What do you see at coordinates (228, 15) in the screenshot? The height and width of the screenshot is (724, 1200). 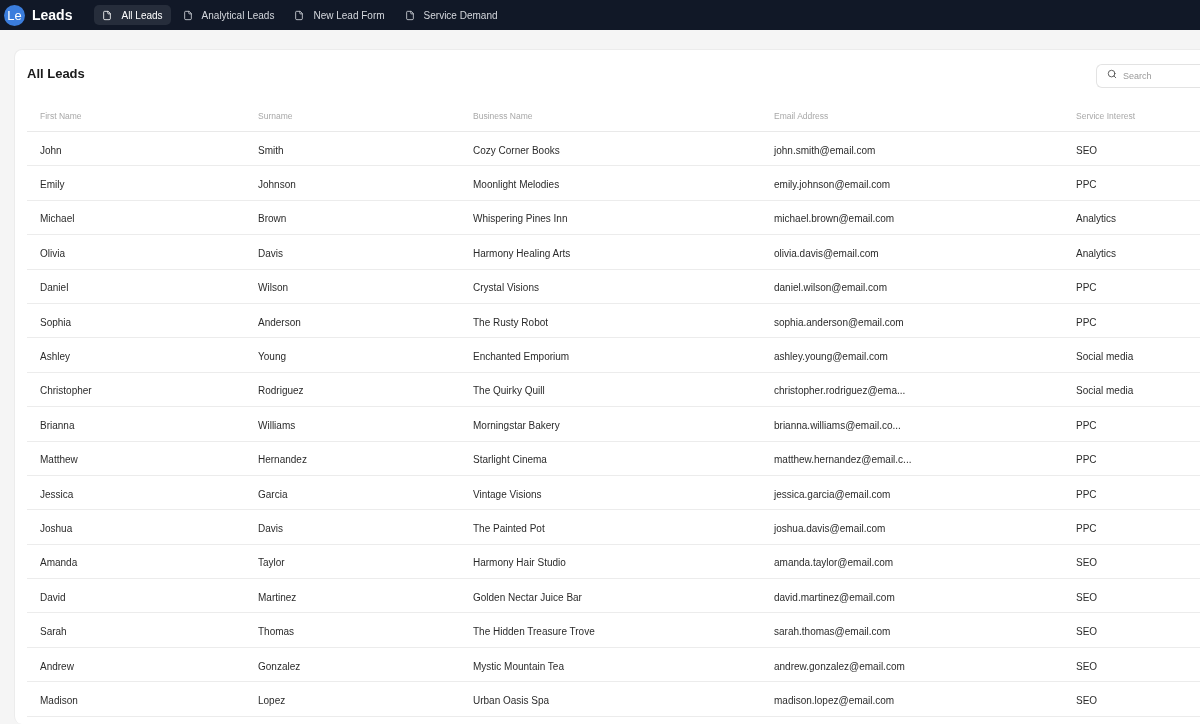 I see `nav-tab: Analytical Leads` at bounding box center [228, 15].